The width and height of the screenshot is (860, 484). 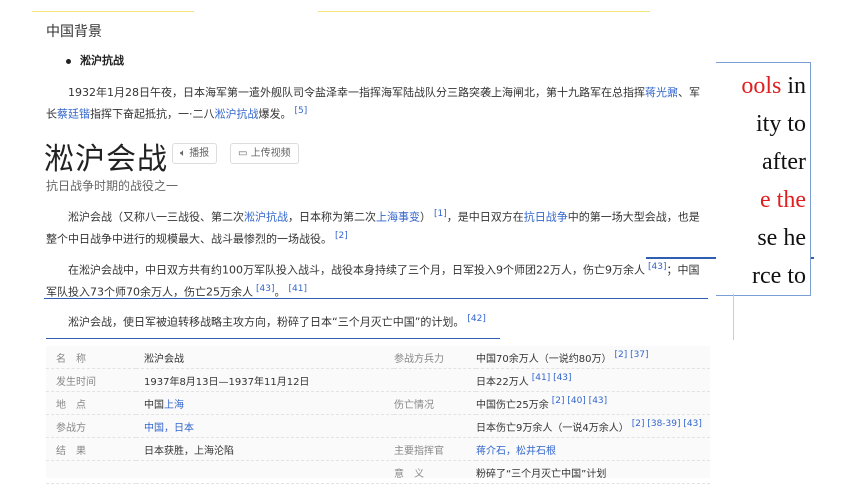 I want to click on overlay-text: in, so click(x=793, y=86).